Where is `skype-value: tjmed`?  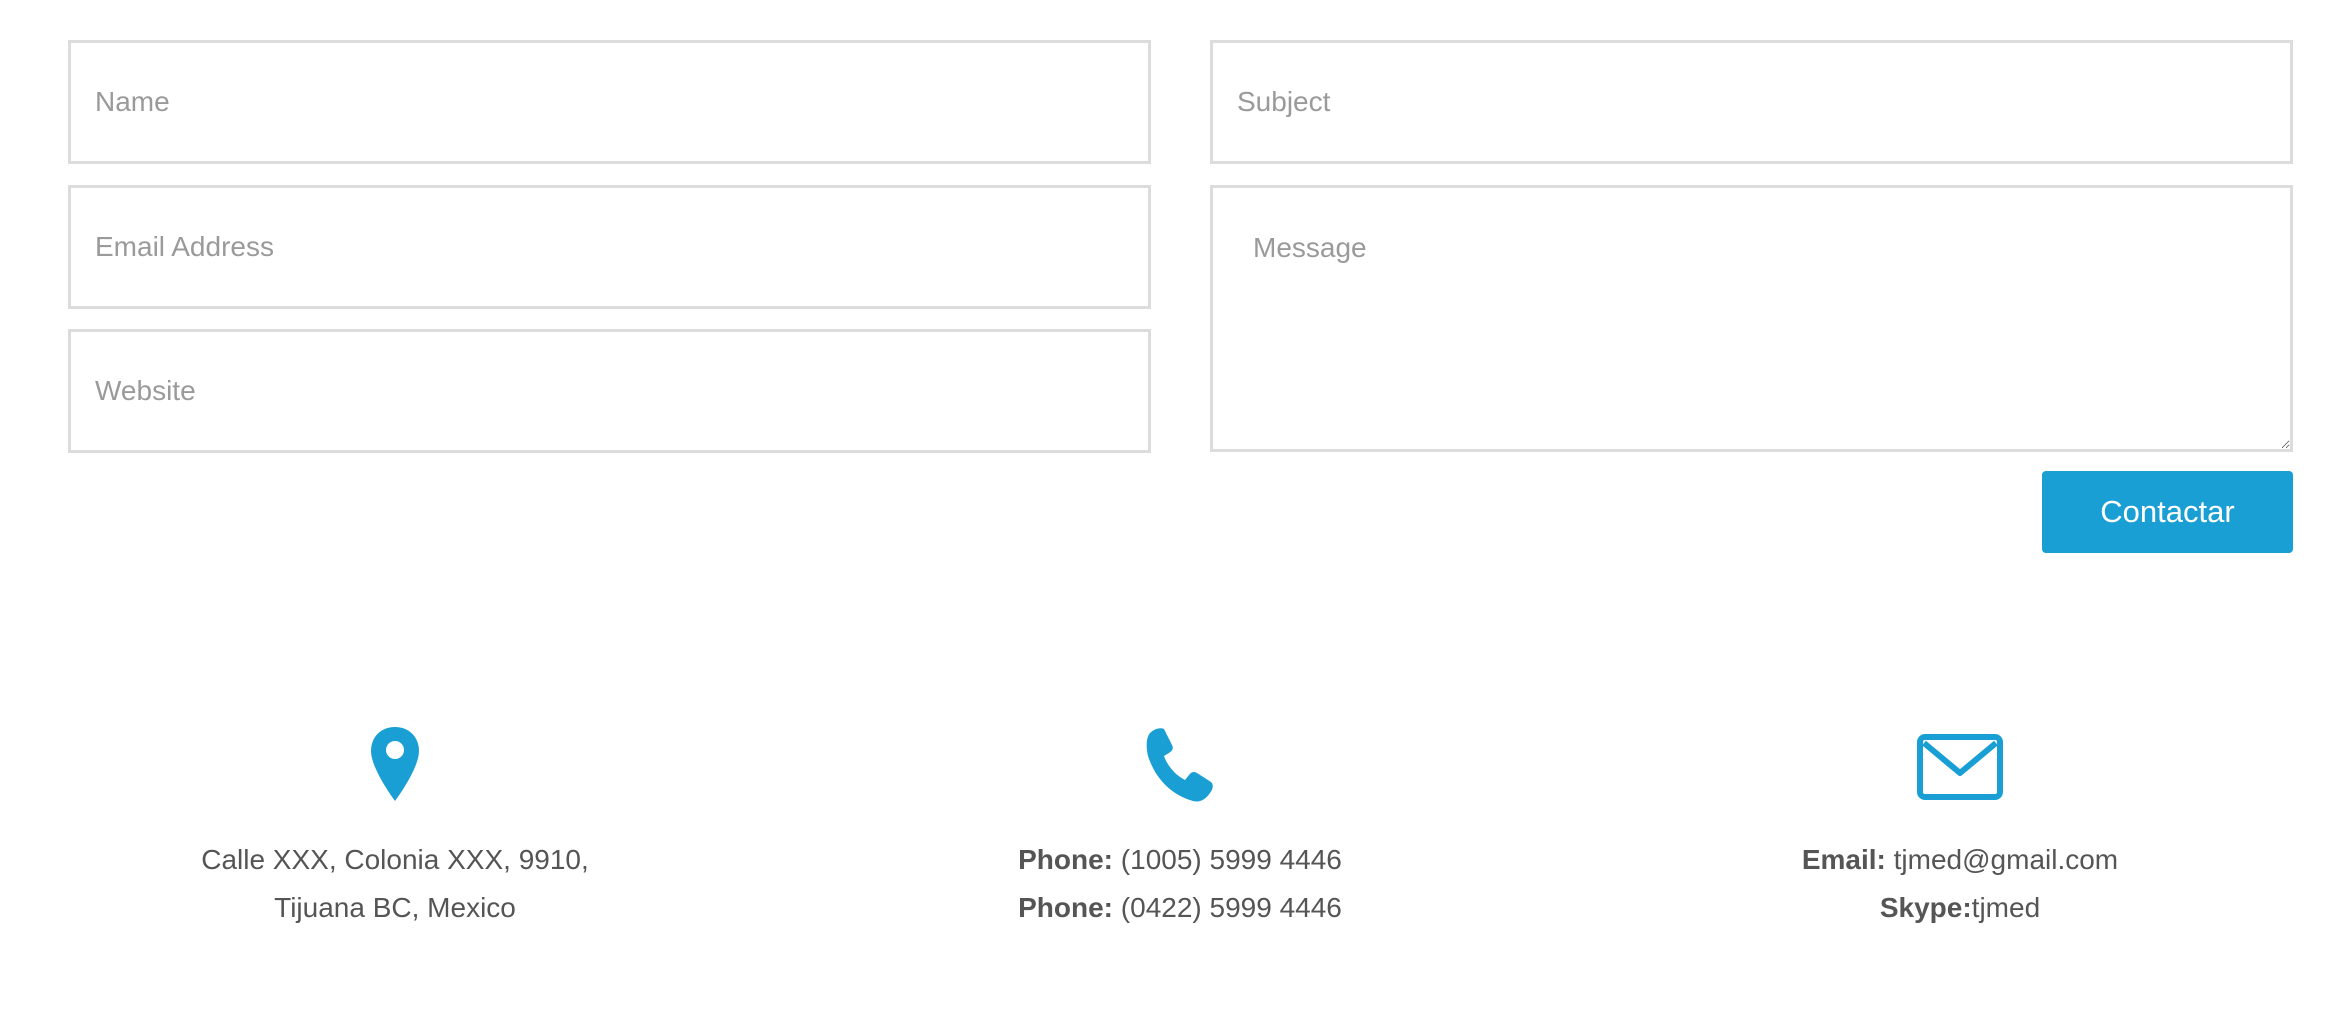 skype-value: tjmed is located at coordinates (2006, 907).